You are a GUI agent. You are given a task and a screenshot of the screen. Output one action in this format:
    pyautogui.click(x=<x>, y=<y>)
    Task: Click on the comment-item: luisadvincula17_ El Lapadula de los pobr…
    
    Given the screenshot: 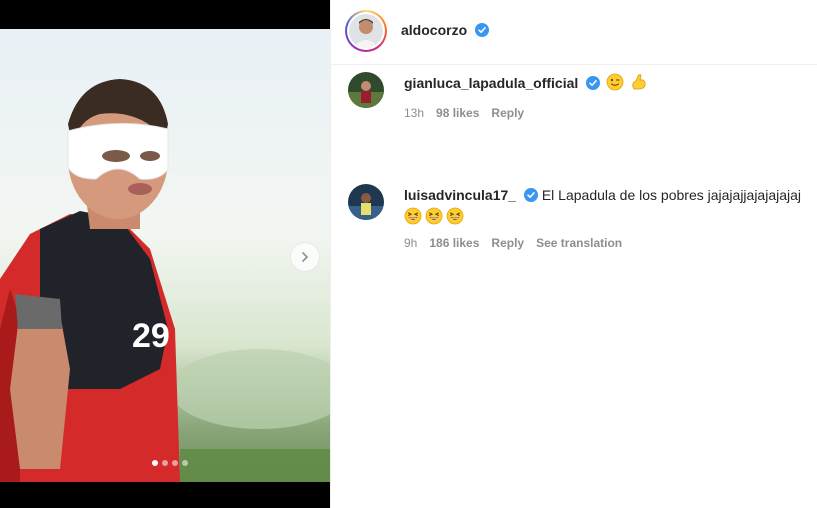 What is the action you would take?
    pyautogui.click(x=574, y=224)
    